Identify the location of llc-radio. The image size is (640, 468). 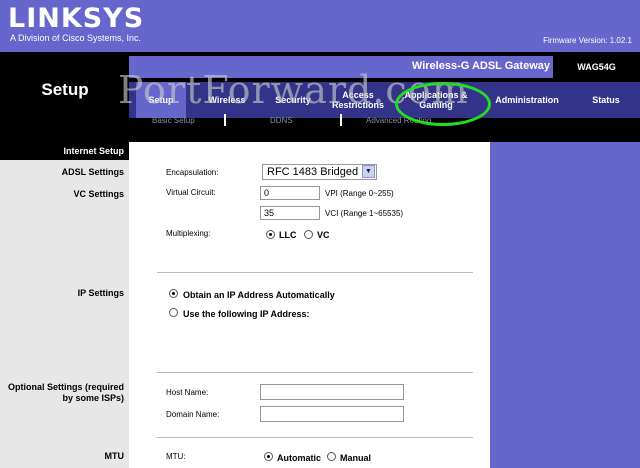
(270, 234).